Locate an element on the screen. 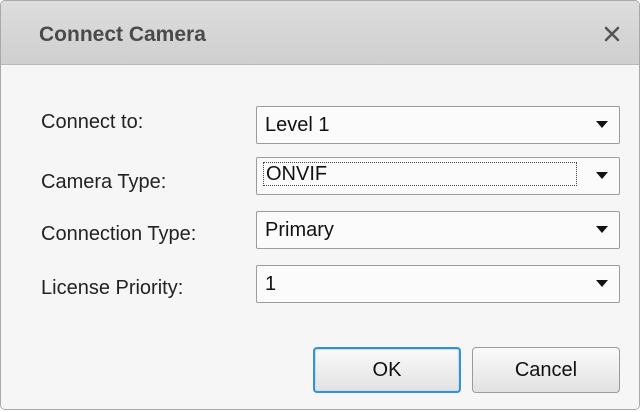 Image resolution: width=644 pixels, height=412 pixels. connect-to-value: Level 1 is located at coordinates (297, 125).